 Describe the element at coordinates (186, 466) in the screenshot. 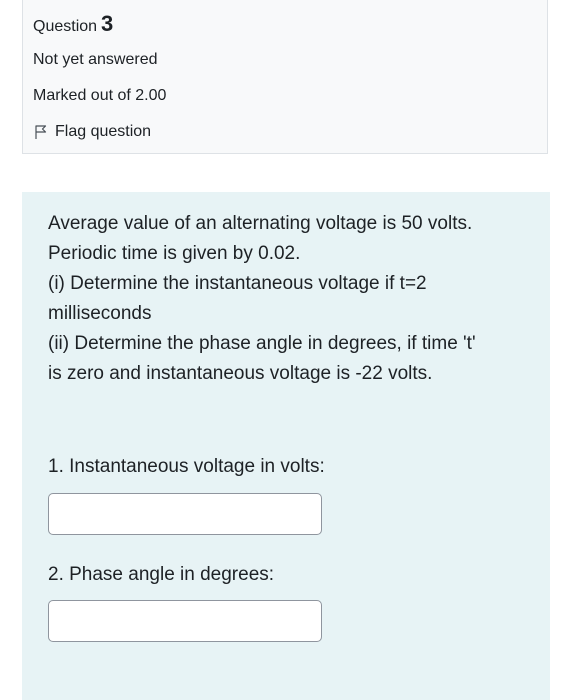

I see `part-1-label: 1. Instantaneous voltage in volts:` at that location.